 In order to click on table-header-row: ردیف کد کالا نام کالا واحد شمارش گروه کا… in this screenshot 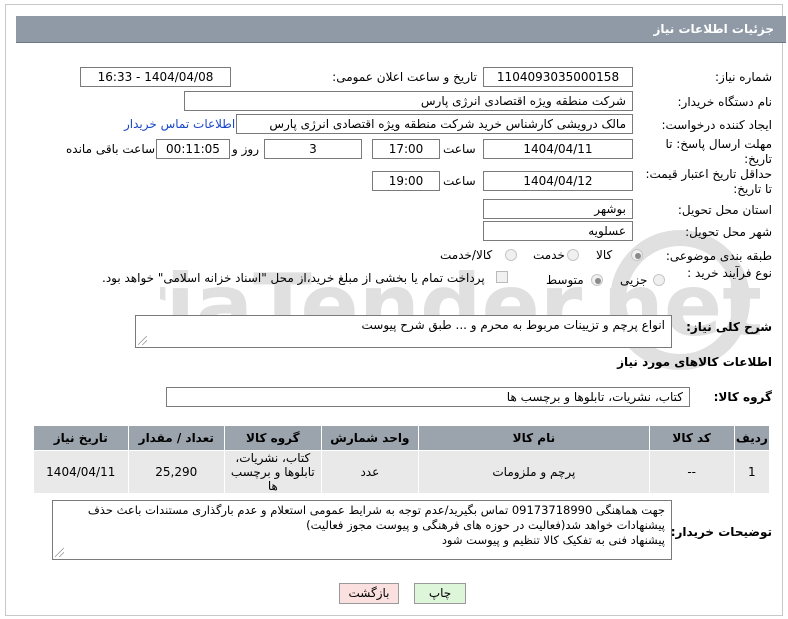, I will do `click(402, 438)`.